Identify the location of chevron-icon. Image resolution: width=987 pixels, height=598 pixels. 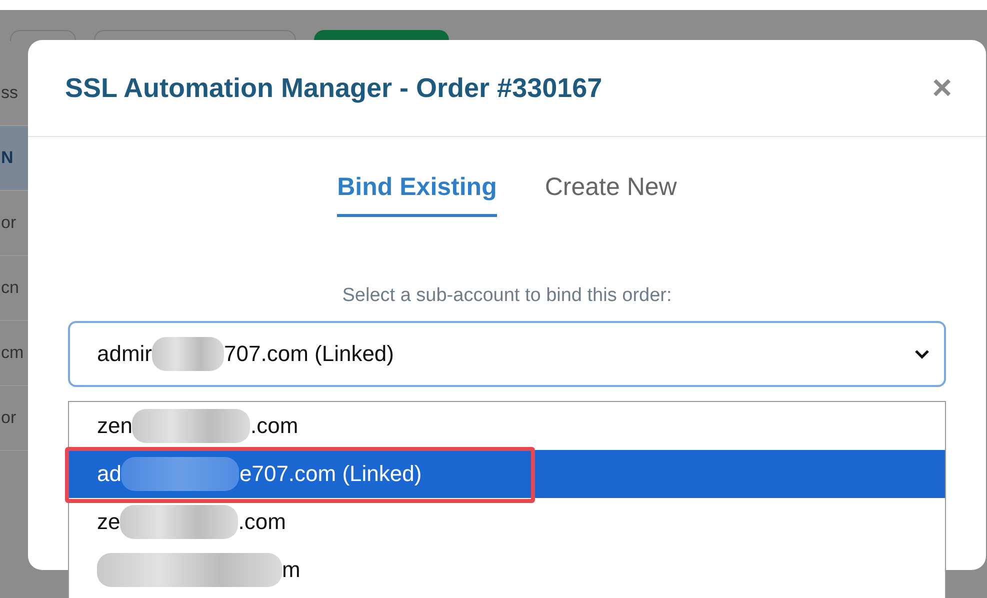
(922, 354).